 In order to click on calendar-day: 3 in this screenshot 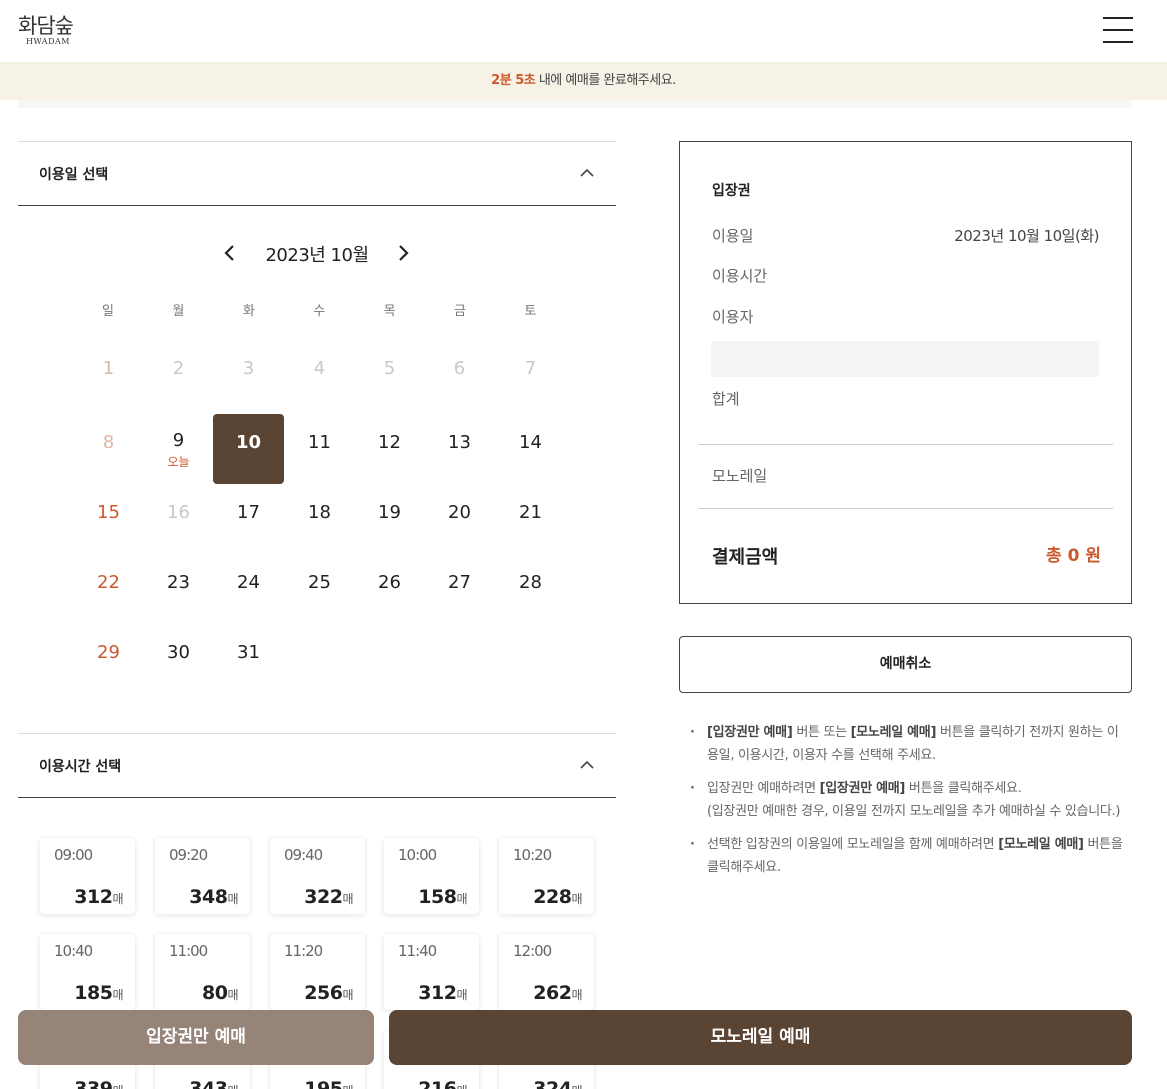, I will do `click(248, 368)`.